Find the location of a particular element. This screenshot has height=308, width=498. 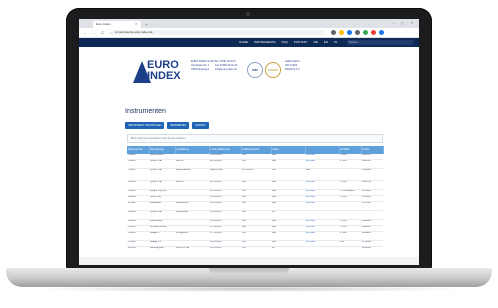

camera is located at coordinates (248, 14).